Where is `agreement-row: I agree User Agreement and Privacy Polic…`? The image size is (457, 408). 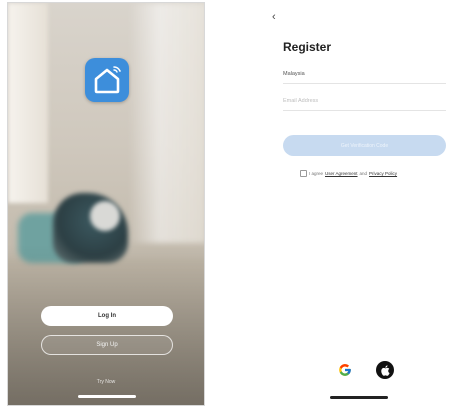 agreement-row: I agree User Agreement and Privacy Polic… is located at coordinates (348, 173).